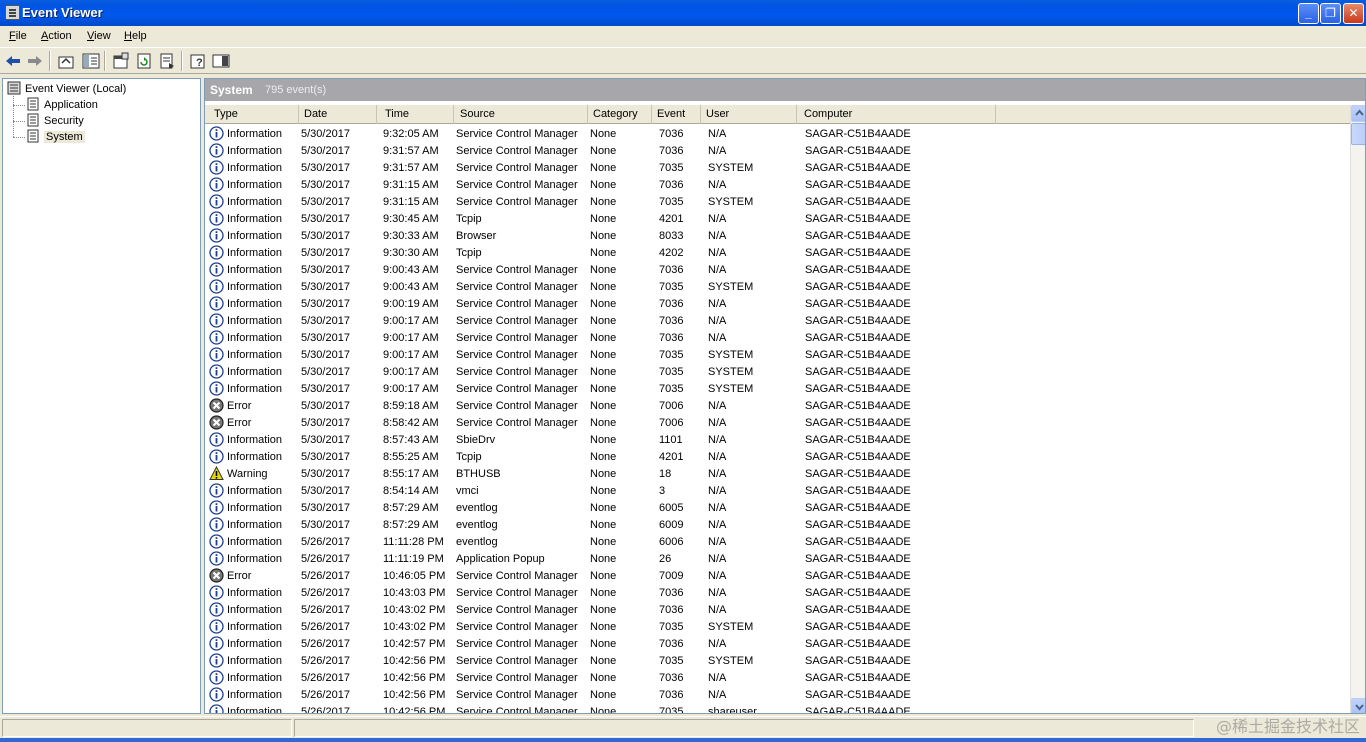  Describe the element at coordinates (1330, 13) in the screenshot. I see `restore-button: ❐` at that location.